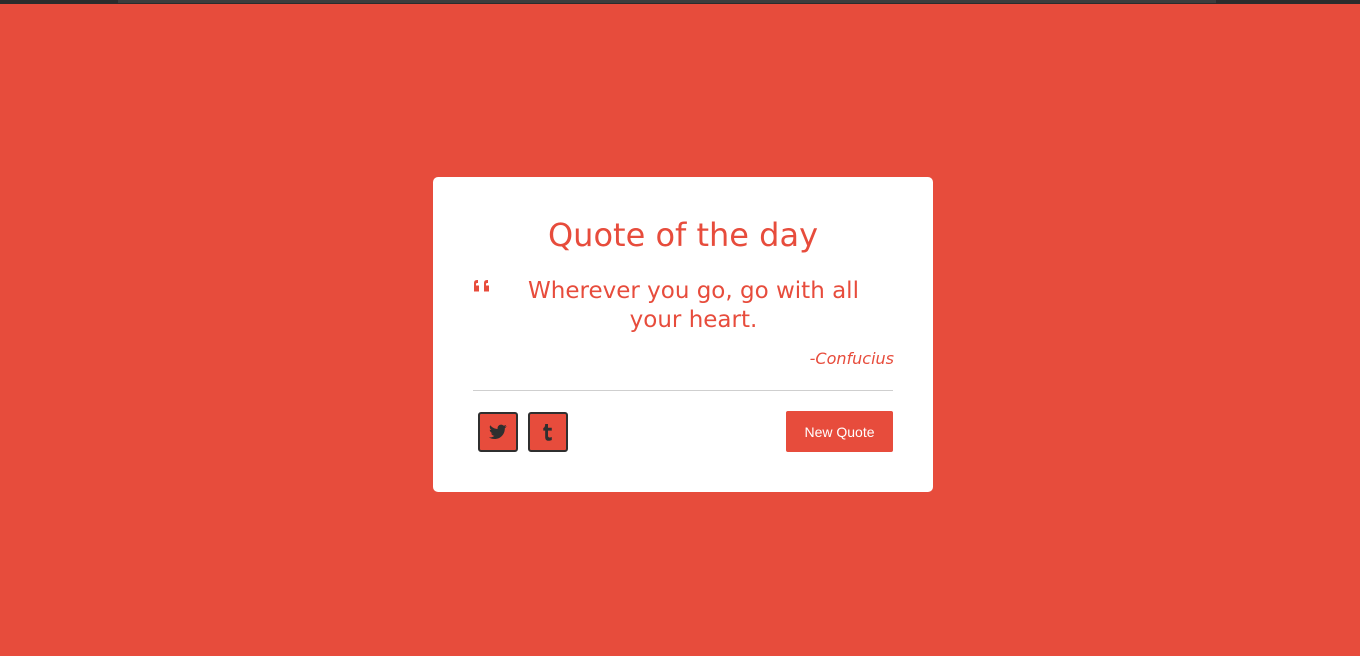 The width and height of the screenshot is (1360, 656). Describe the element at coordinates (851, 358) in the screenshot. I see `quote-author: -Confucius` at that location.